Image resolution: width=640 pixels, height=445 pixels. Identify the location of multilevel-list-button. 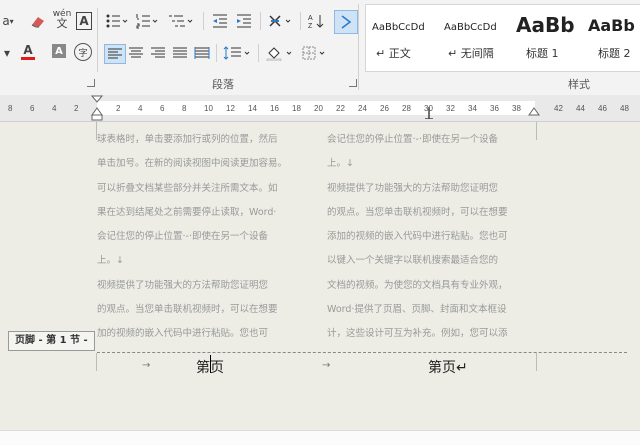
(181, 21).